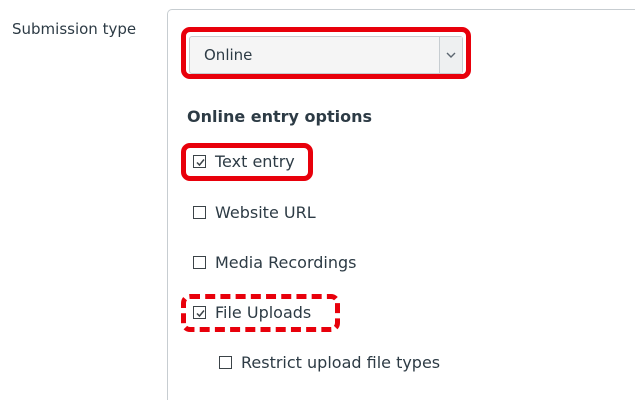 This screenshot has height=400, width=635. What do you see at coordinates (265, 212) in the screenshot?
I see `website-url-label: Website URL` at bounding box center [265, 212].